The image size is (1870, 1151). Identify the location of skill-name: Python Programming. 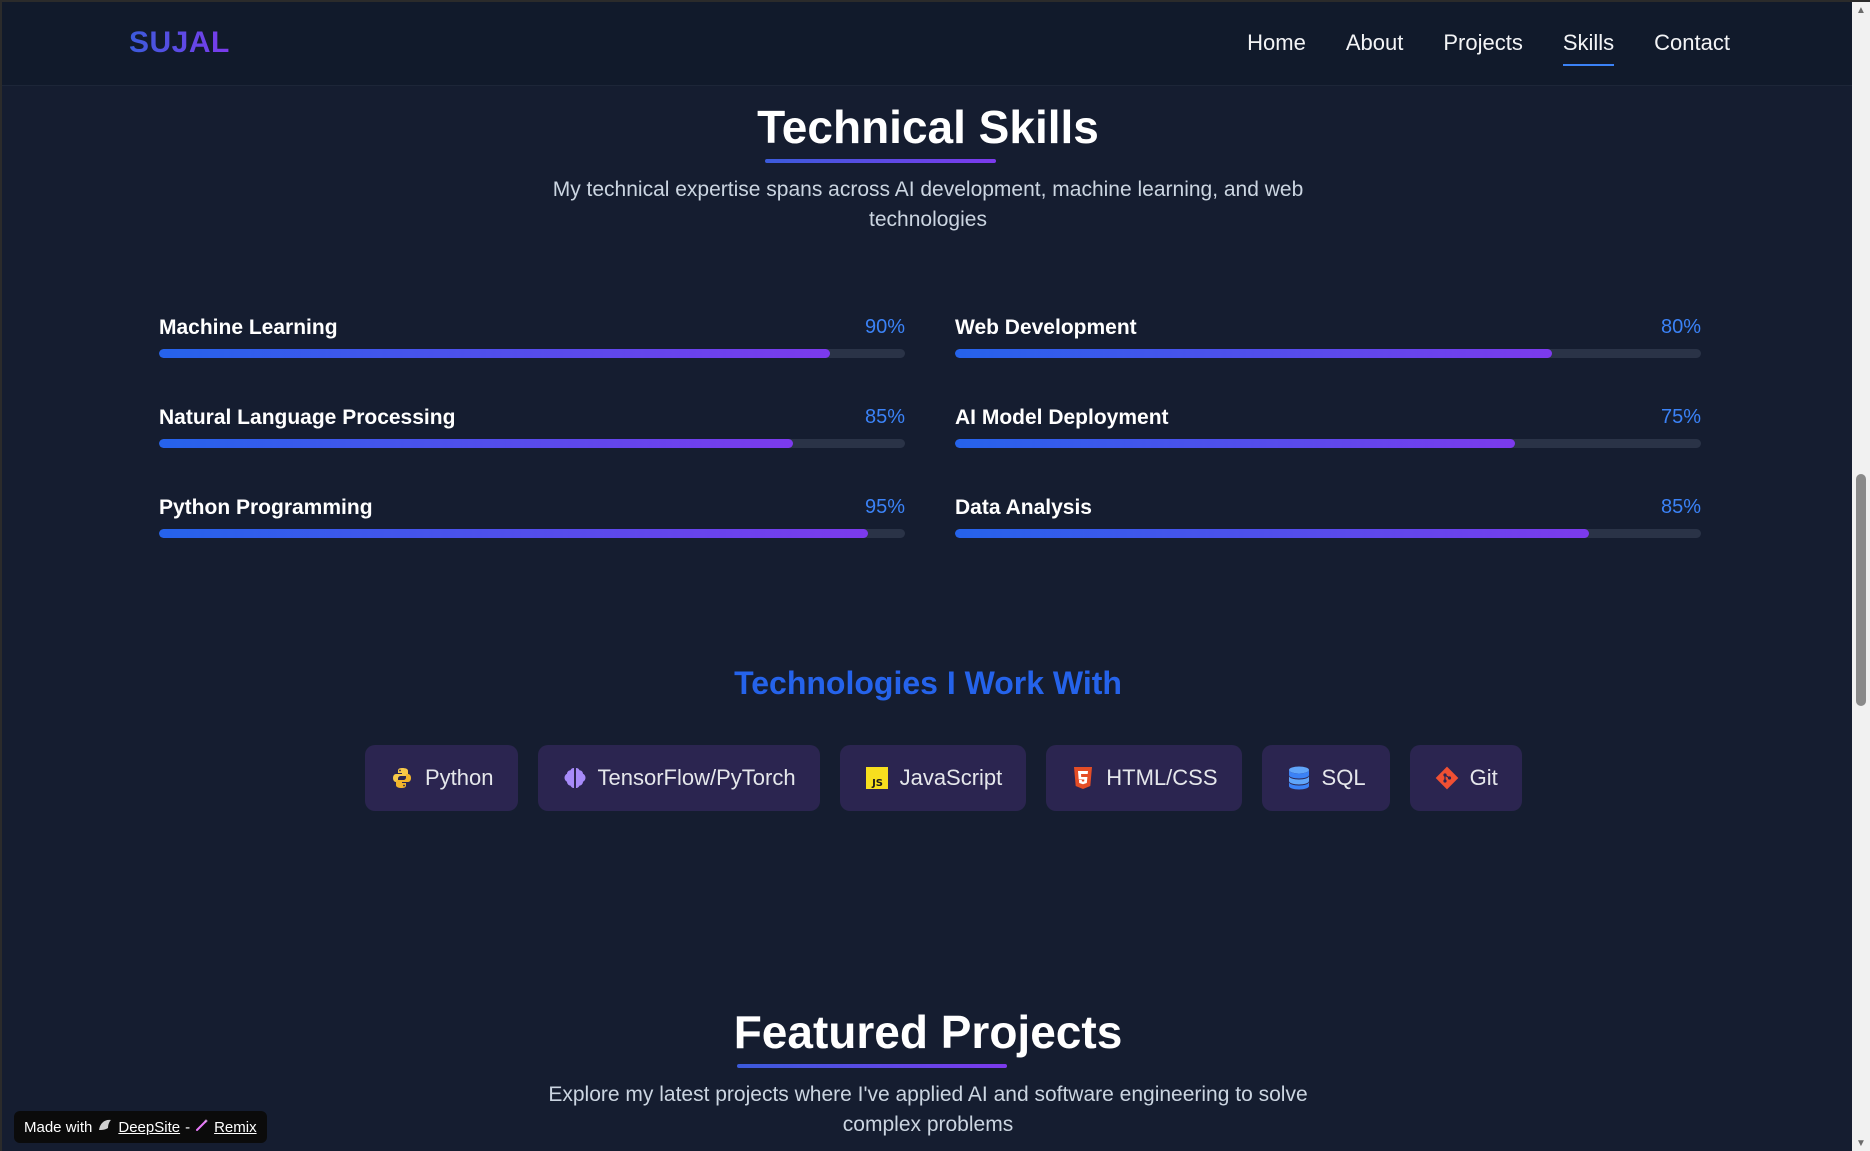
(266, 507).